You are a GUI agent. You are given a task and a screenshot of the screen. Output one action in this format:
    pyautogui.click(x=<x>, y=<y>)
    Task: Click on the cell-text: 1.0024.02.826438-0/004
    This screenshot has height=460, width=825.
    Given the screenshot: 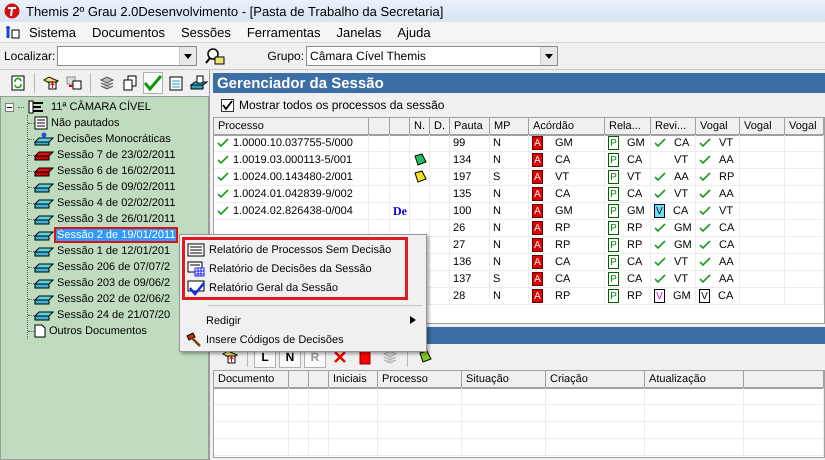 What is the action you would take?
    pyautogui.click(x=293, y=211)
    